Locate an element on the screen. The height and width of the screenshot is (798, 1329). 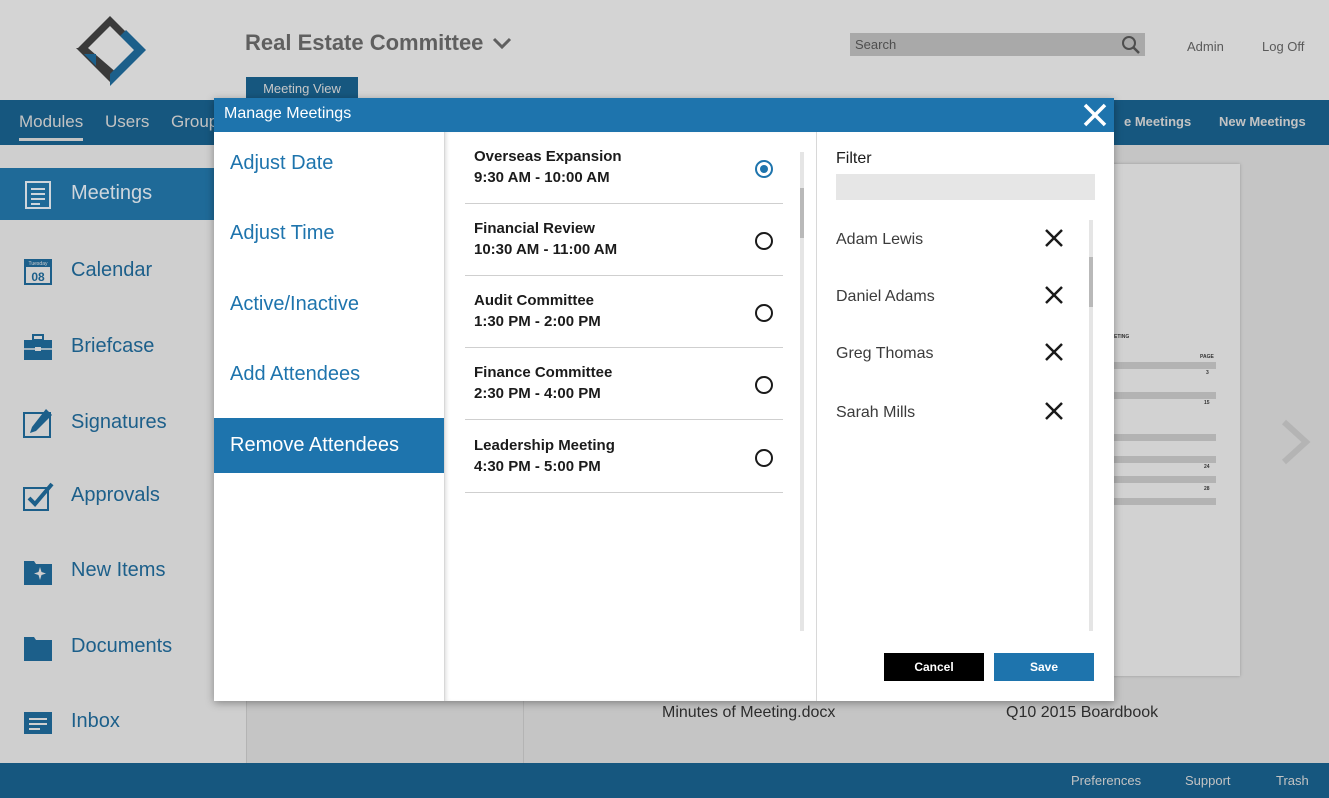
doc-page-num: 28 is located at coordinates (1207, 489).